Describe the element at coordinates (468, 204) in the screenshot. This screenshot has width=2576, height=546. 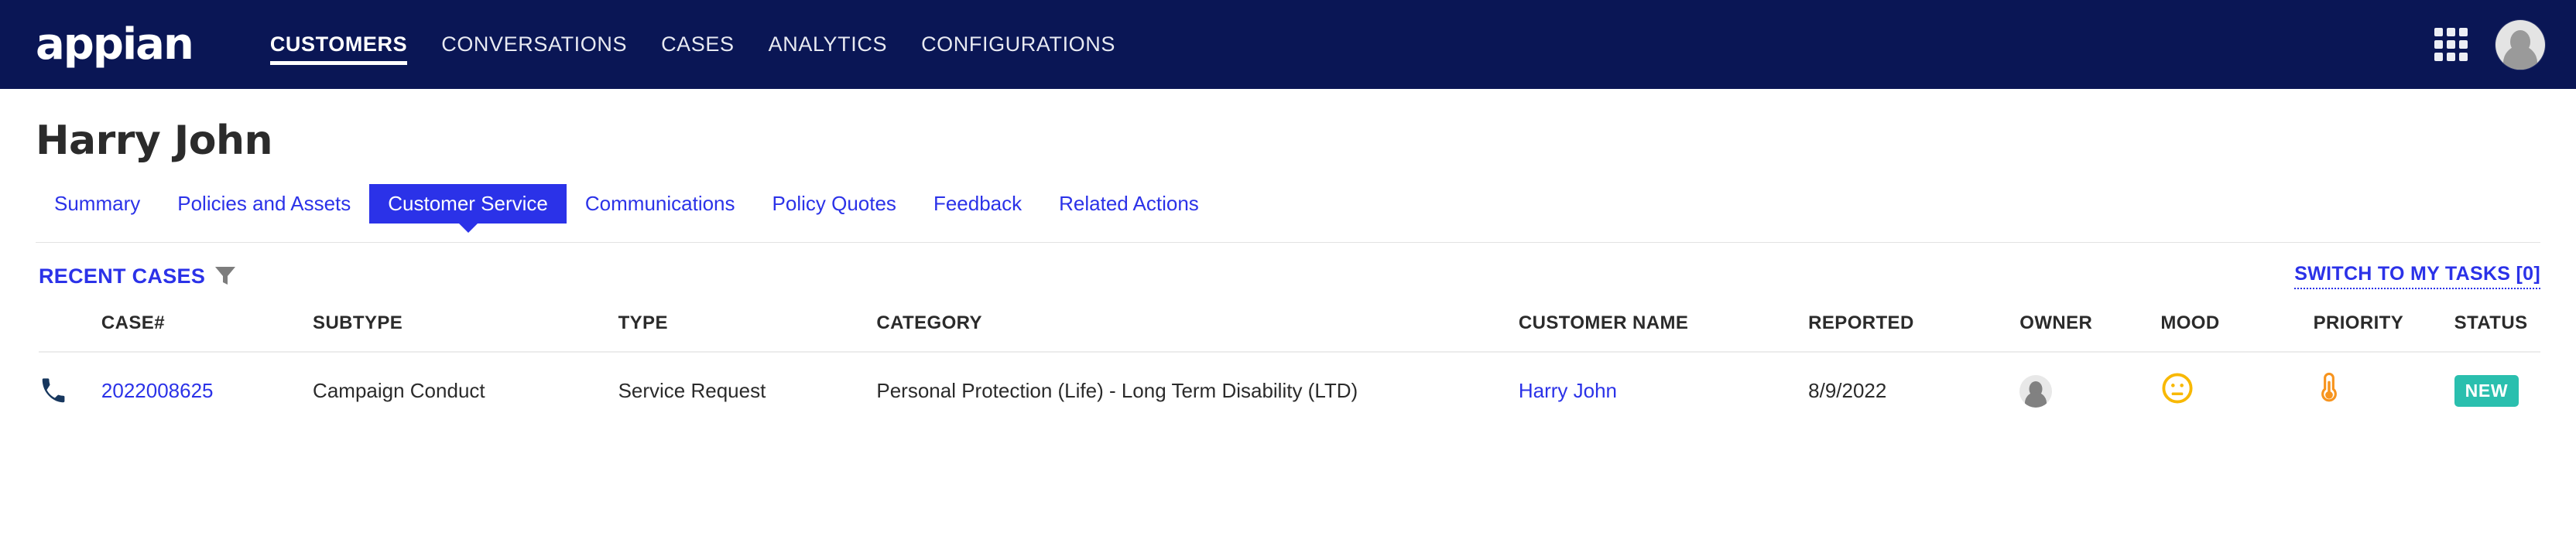
I see `tab-customer-service: Customer Service` at that location.